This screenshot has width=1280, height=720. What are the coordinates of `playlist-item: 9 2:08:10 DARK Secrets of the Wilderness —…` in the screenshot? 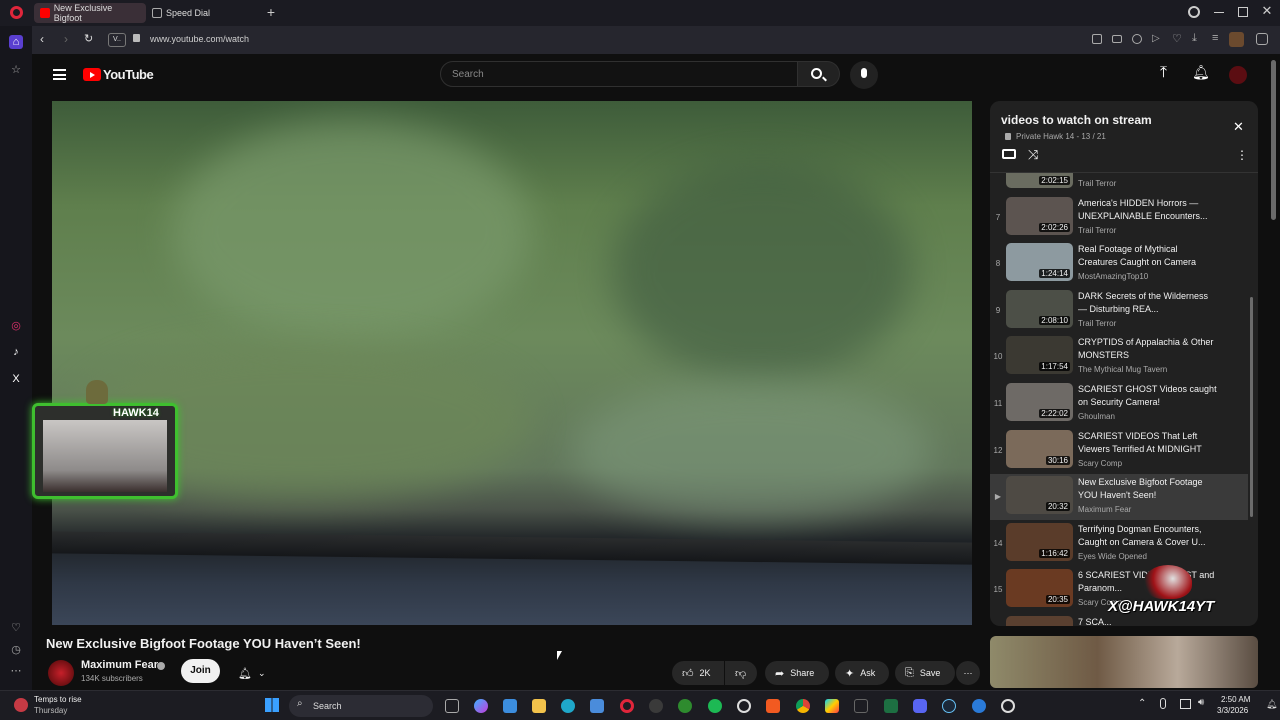 It's located at (1119, 311).